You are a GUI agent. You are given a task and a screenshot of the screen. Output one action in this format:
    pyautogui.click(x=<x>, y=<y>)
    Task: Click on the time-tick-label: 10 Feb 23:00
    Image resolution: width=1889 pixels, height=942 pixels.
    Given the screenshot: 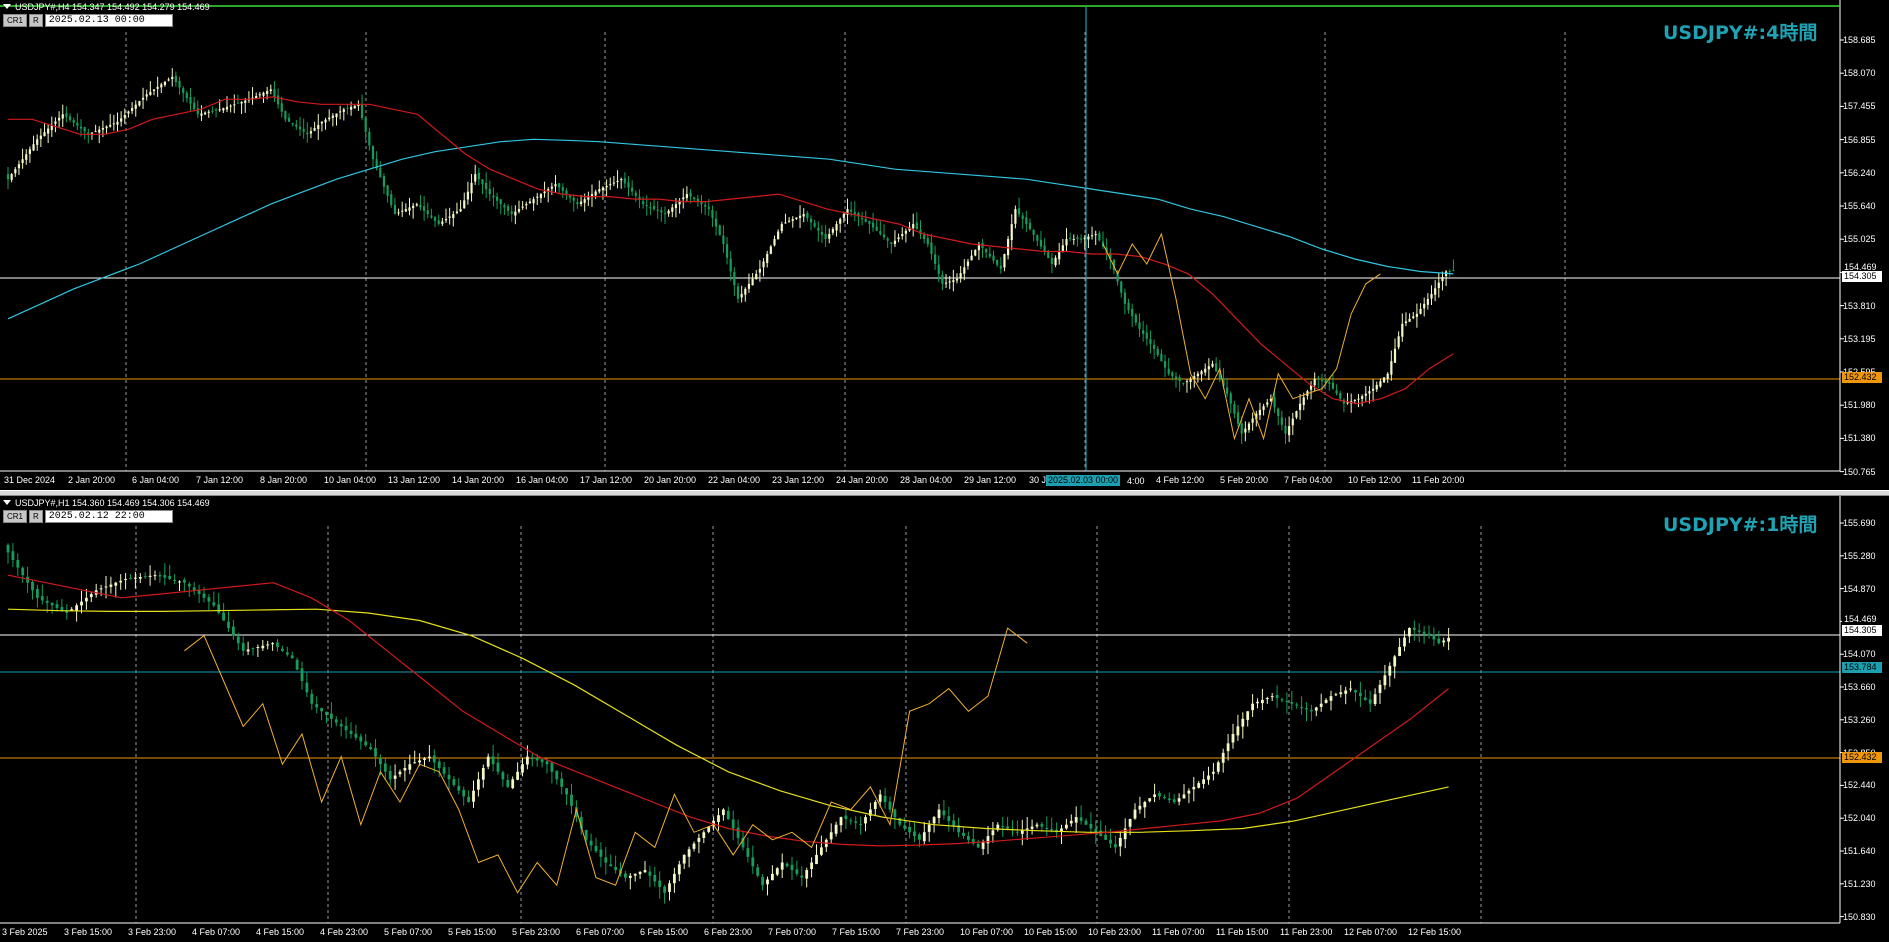 What is the action you would take?
    pyautogui.click(x=1115, y=932)
    